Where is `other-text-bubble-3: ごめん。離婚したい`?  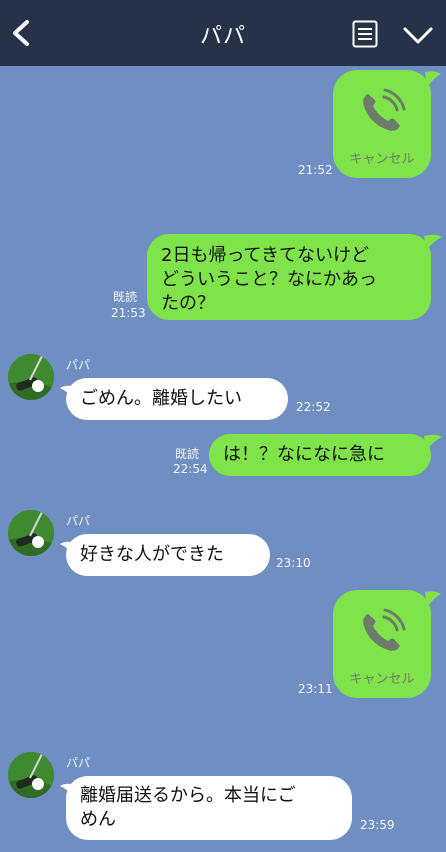 other-text-bubble-3: ごめん。離婚したい is located at coordinates (177, 399).